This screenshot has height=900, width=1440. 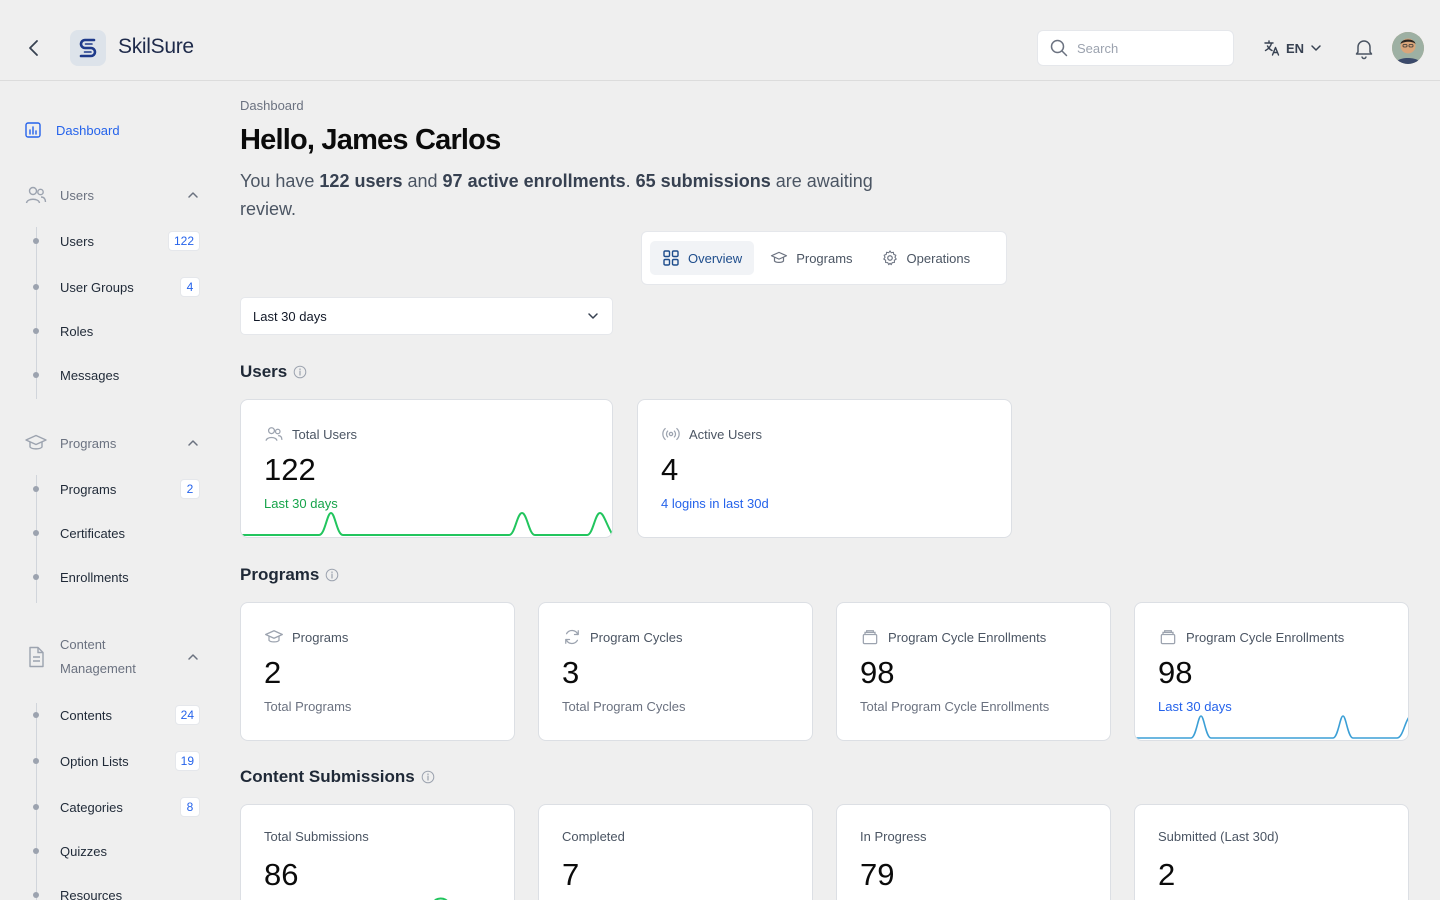 I want to click on sidebar-item-option-lists: Option Lists 19, so click(x=116, y=761).